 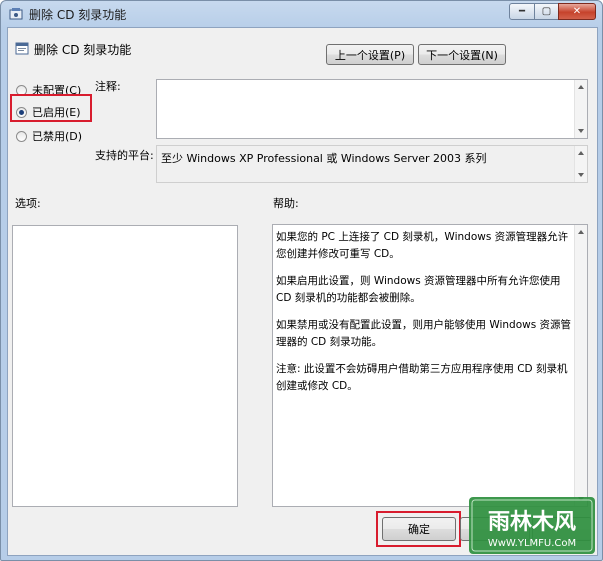 I want to click on help-label: 帮助:, so click(x=286, y=203).